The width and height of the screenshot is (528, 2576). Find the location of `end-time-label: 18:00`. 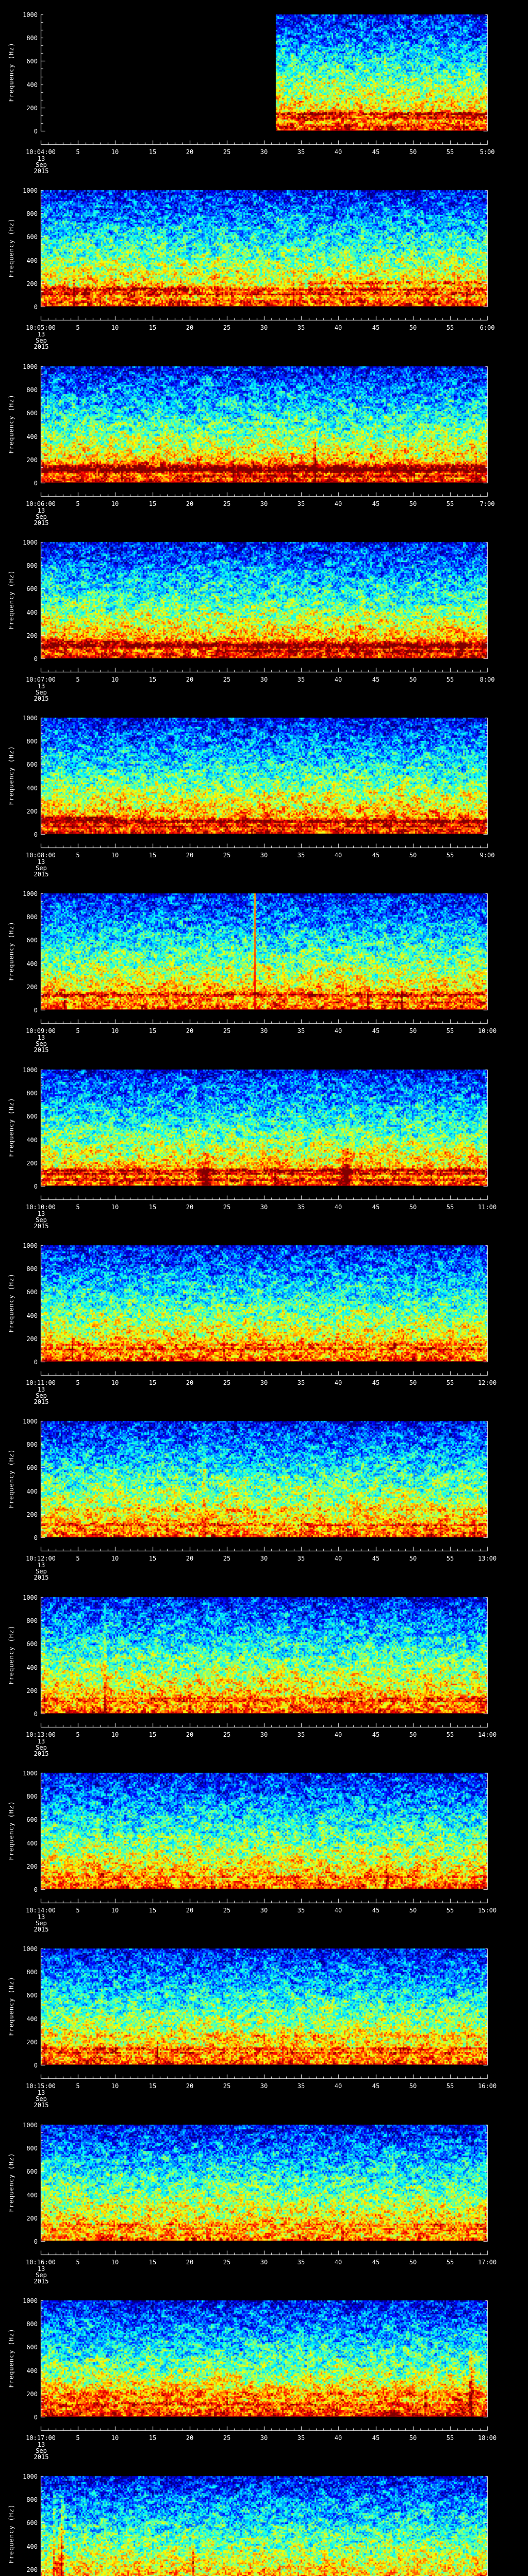

end-time-label: 18:00 is located at coordinates (487, 2438).